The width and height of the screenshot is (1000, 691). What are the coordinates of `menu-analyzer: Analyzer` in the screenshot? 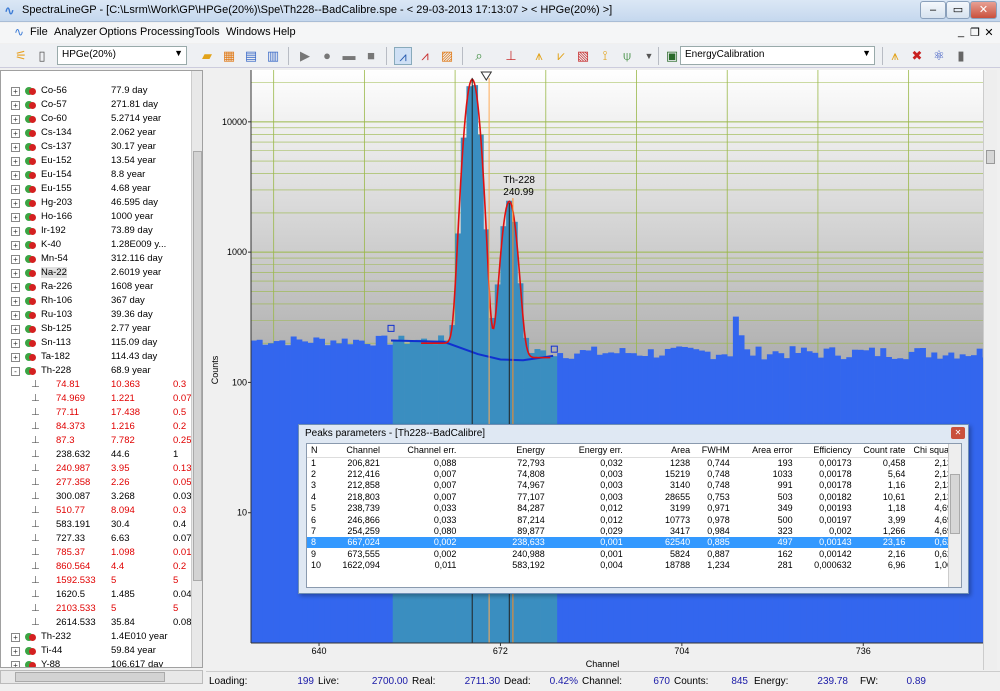 It's located at (75, 32).